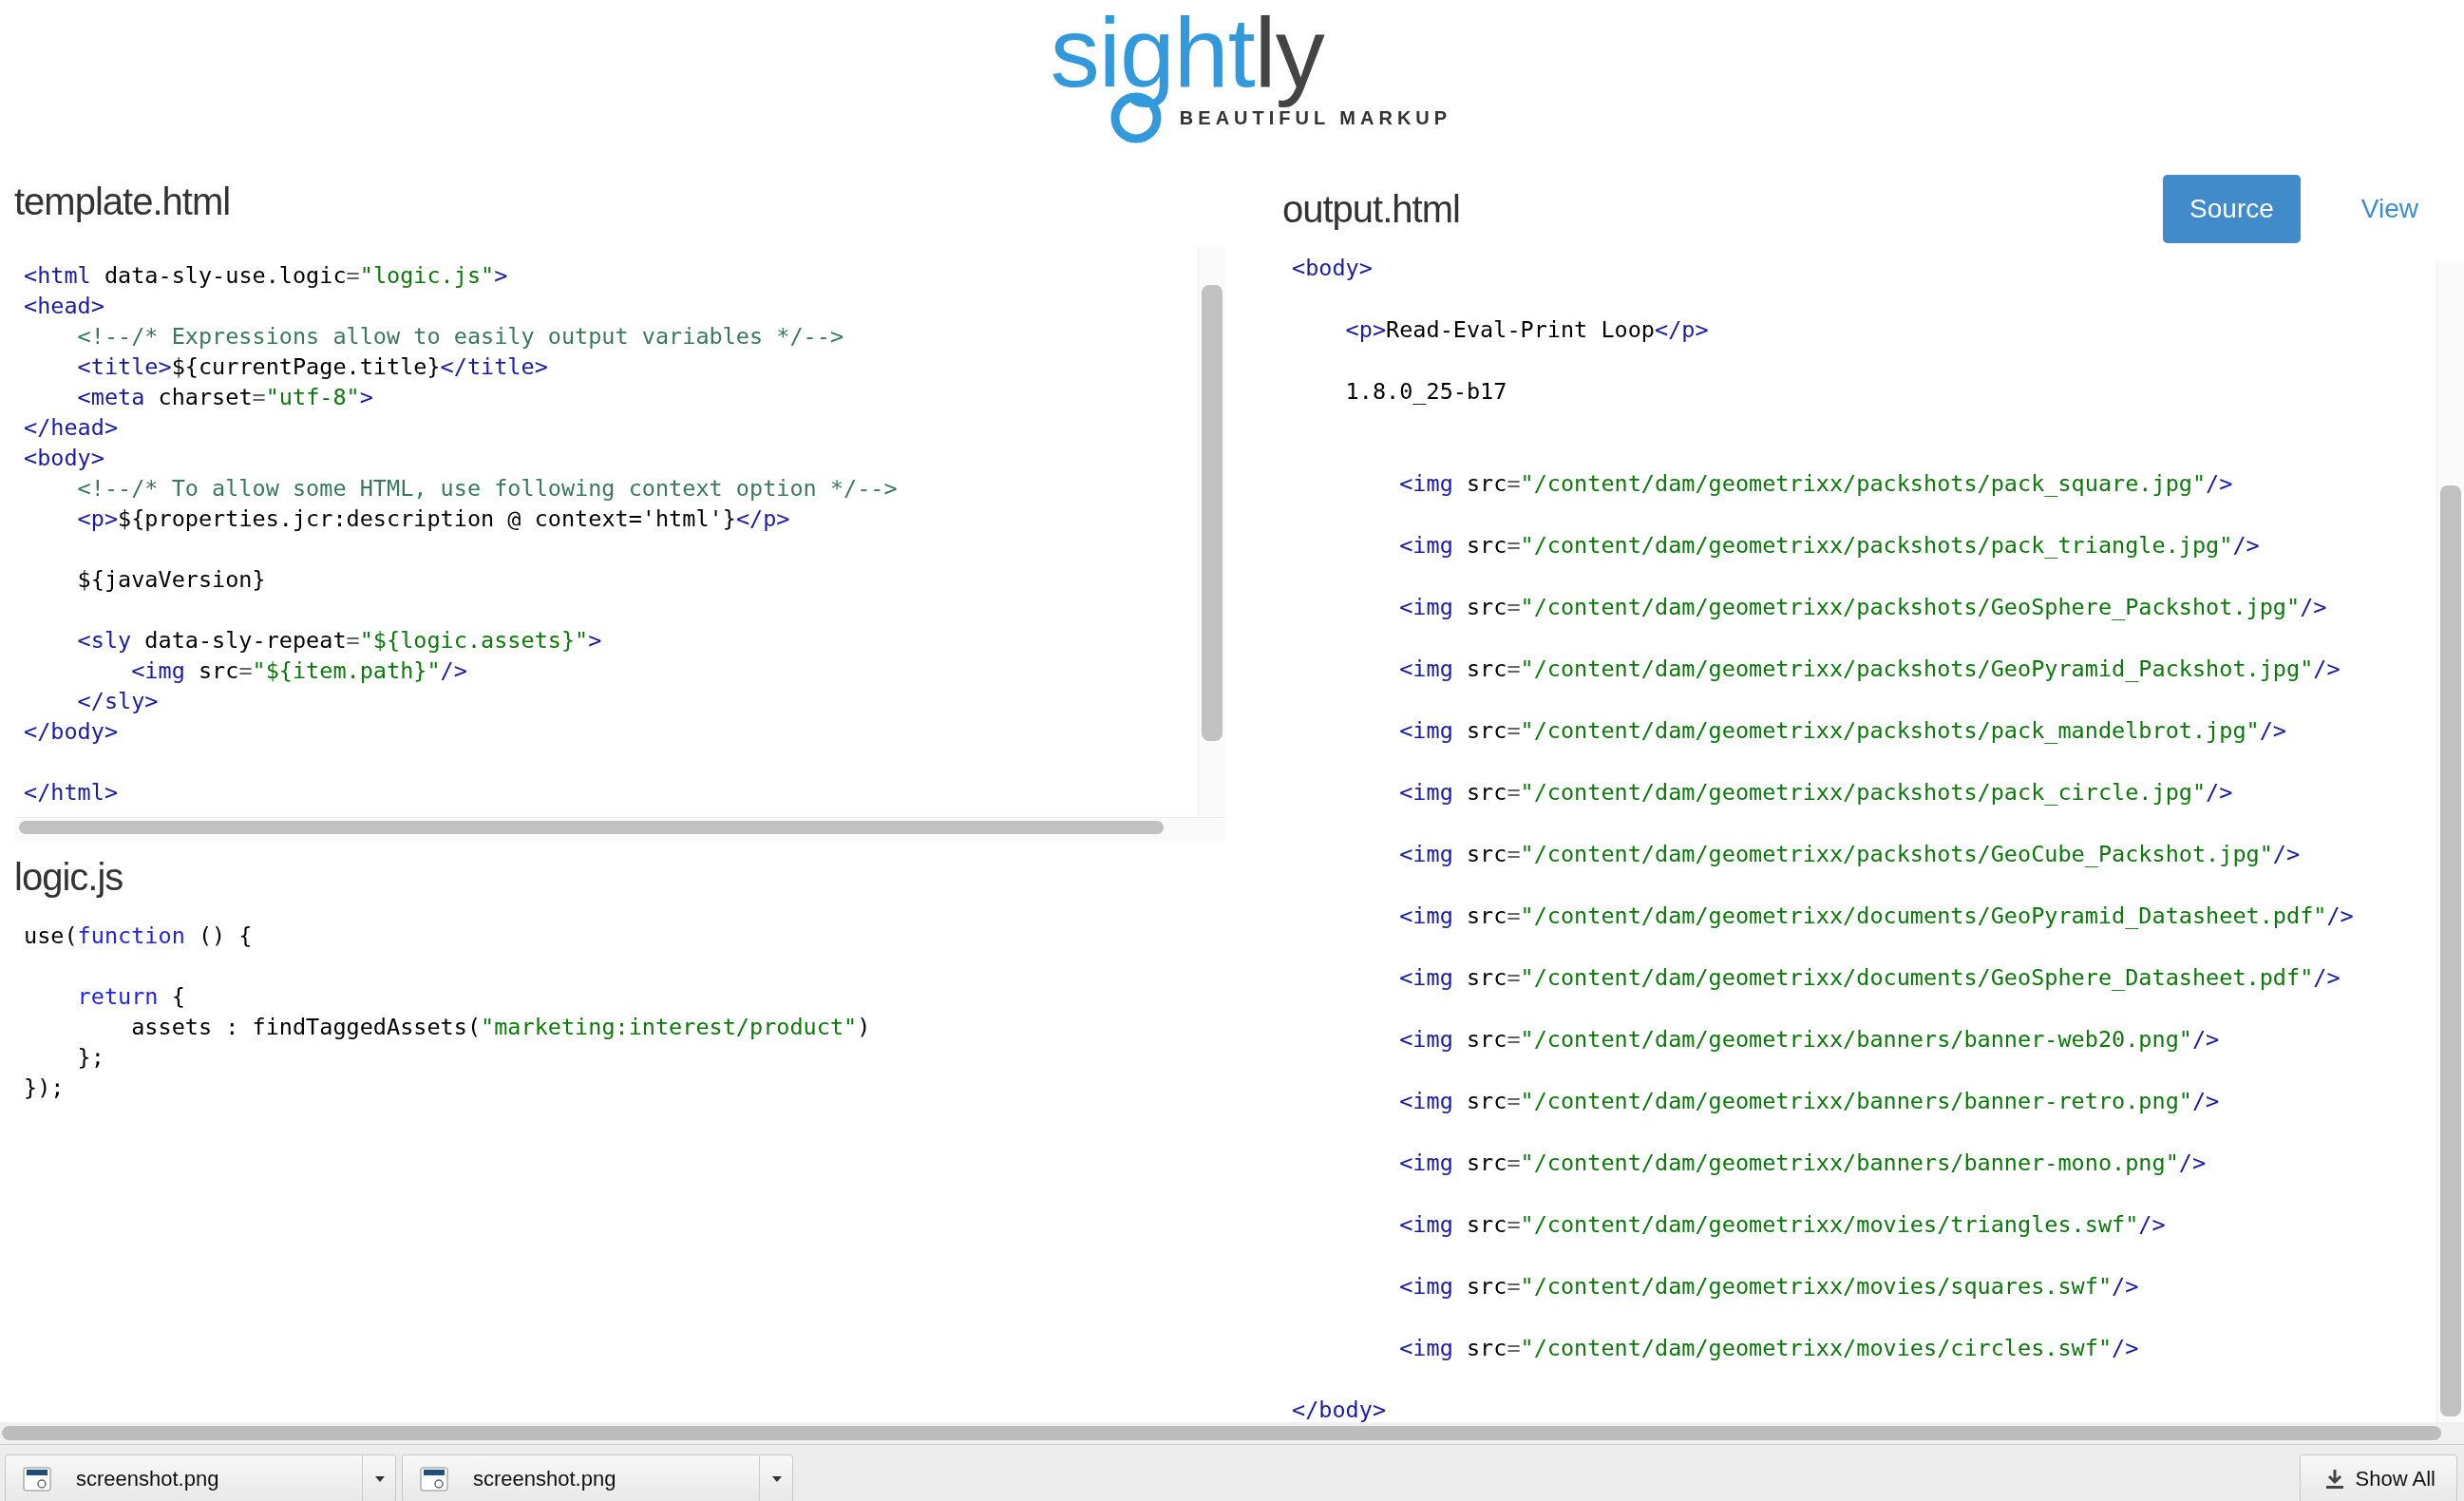 Image resolution: width=2464 pixels, height=1501 pixels. Describe the element at coordinates (118, 701) in the screenshot. I see `code-line: </sly>` at that location.